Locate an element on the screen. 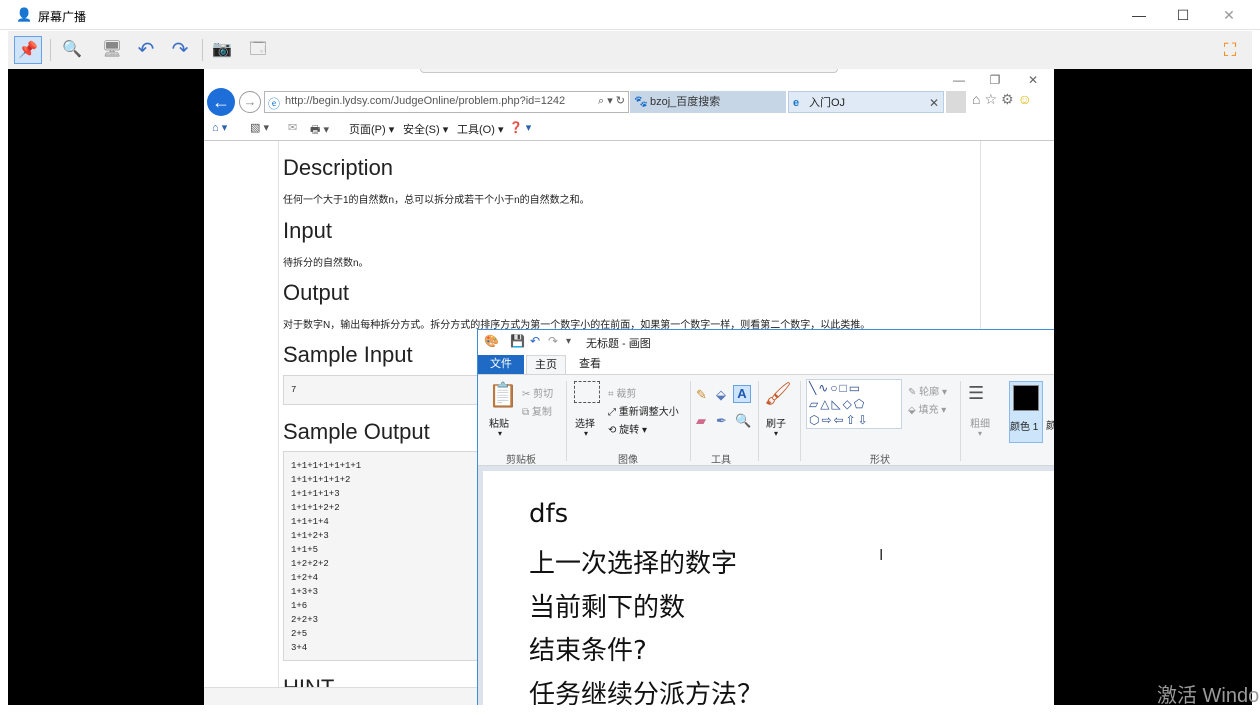 The height and width of the screenshot is (715, 1260). home-icon: ⌂ ▾ is located at coordinates (219, 127).